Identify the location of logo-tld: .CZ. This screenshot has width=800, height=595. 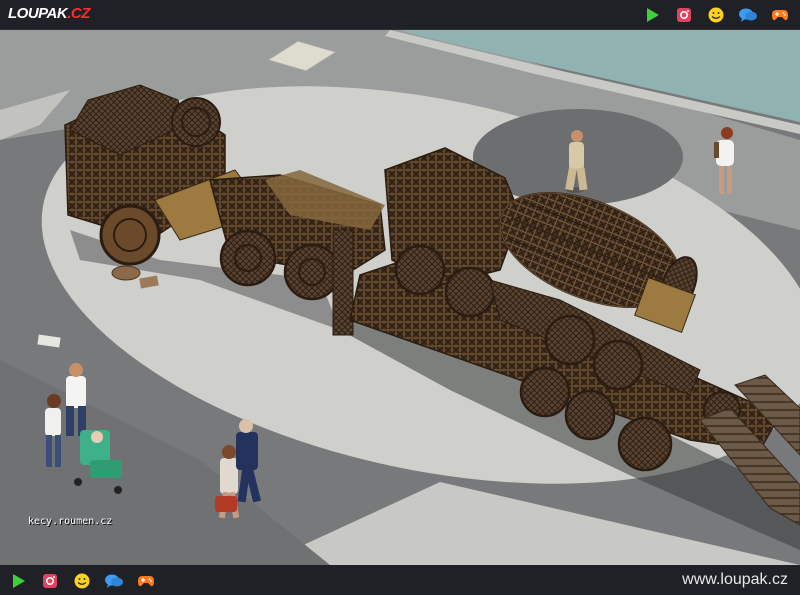
(78, 13).